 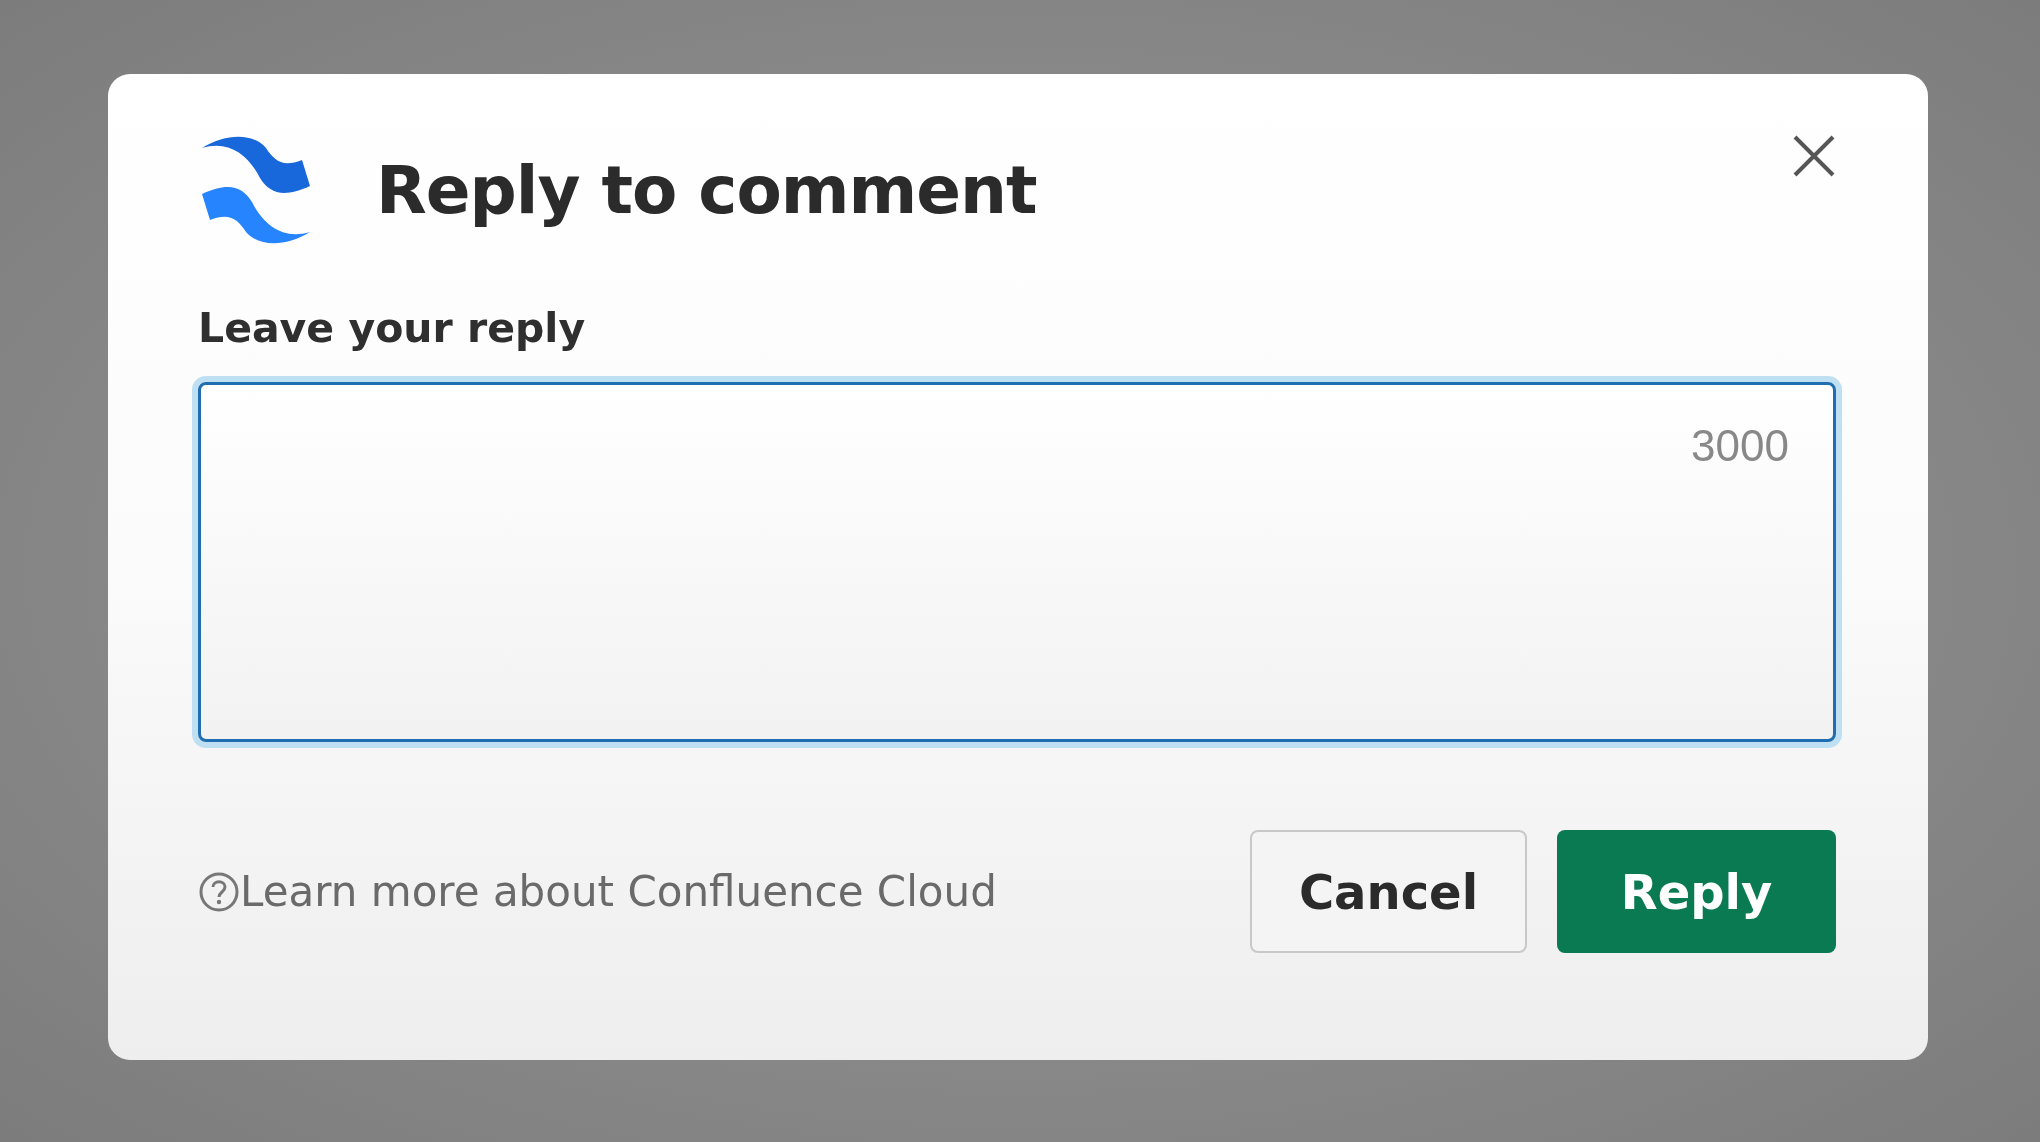 I want to click on dialog-title: Reply to comment, so click(x=706, y=190).